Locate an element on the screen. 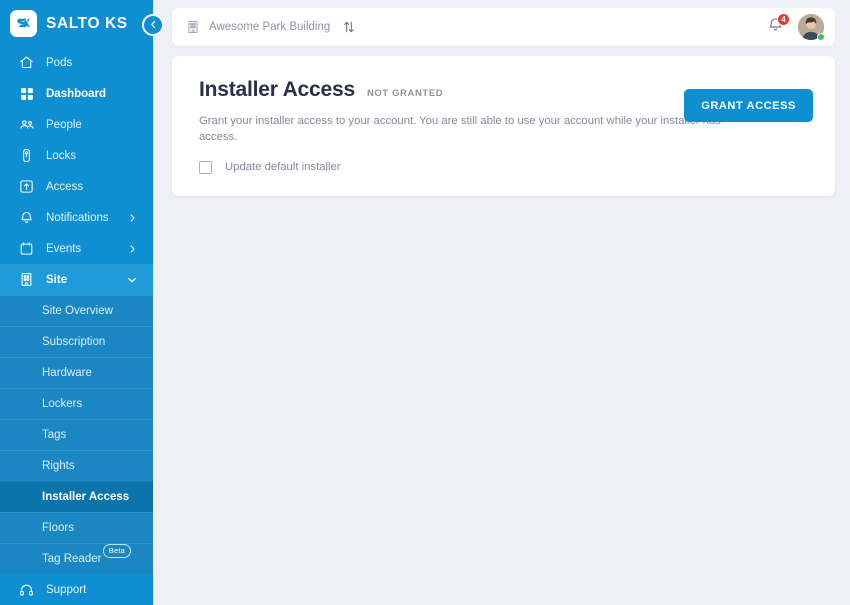 This screenshot has height=605, width=850. sidebar-item-dashboard: Dashboard is located at coordinates (76, 93).